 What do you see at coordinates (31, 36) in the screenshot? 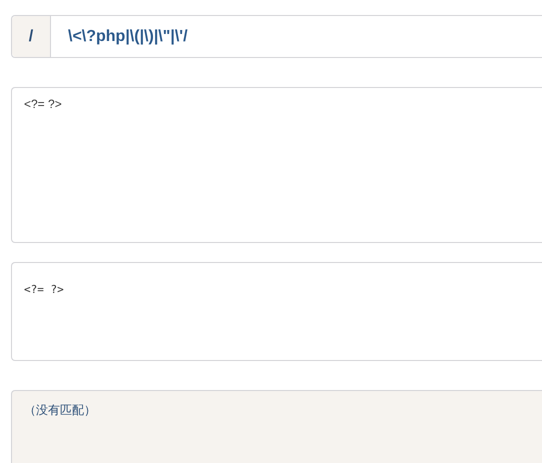
I see `delimiter-label: /` at bounding box center [31, 36].